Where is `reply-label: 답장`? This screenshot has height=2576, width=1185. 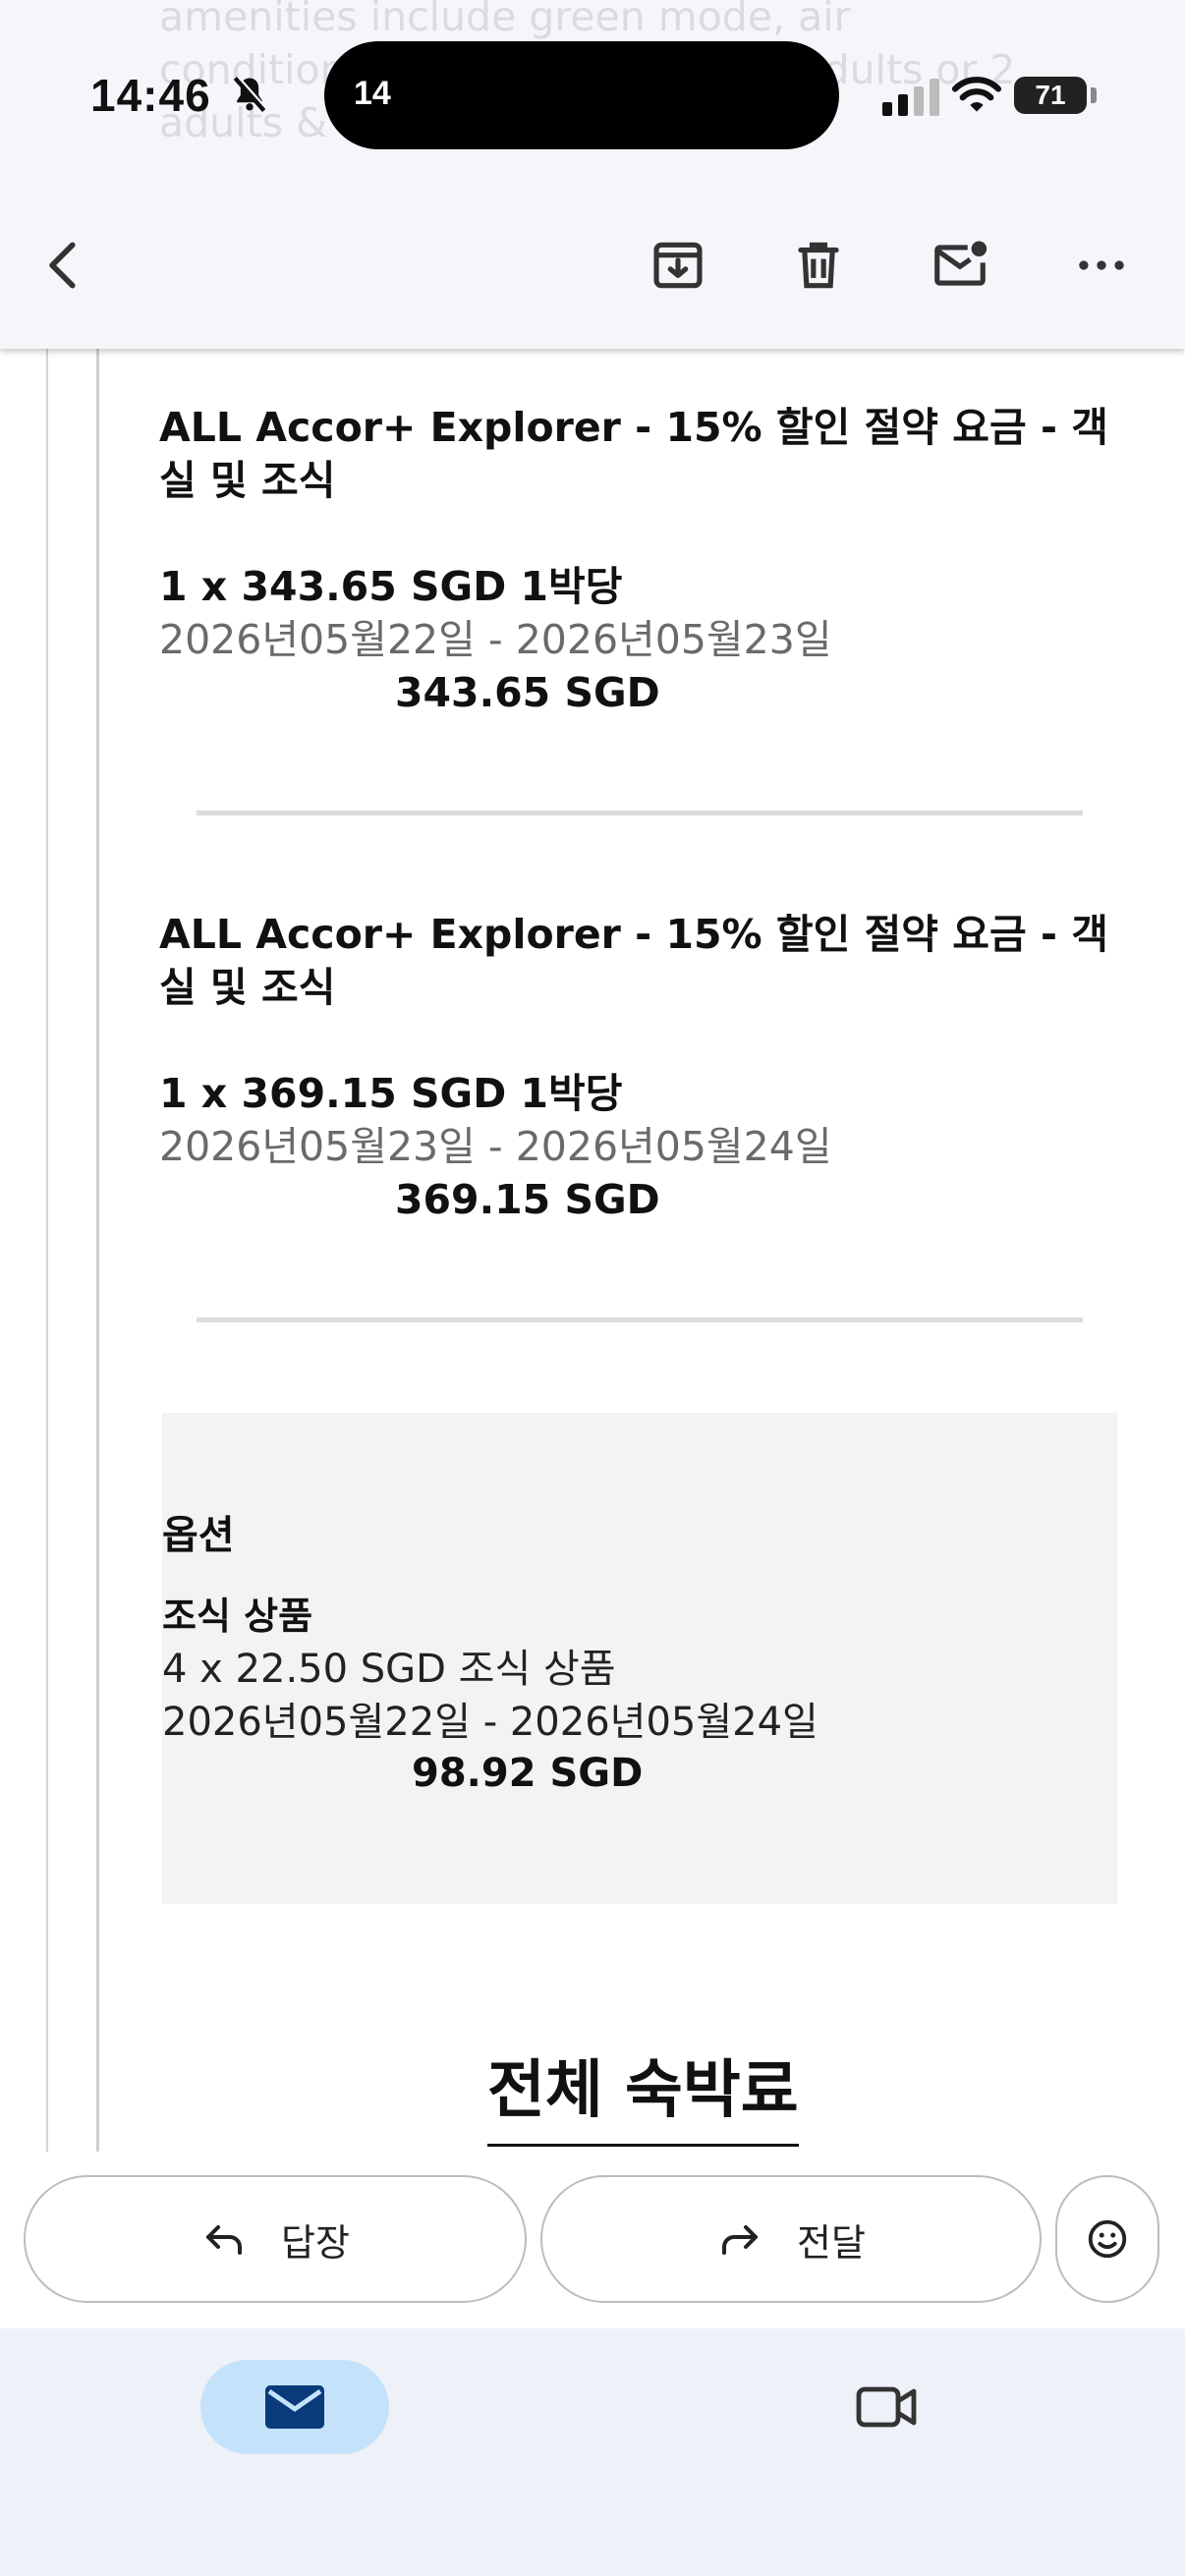
reply-label: 답장 is located at coordinates (316, 2242).